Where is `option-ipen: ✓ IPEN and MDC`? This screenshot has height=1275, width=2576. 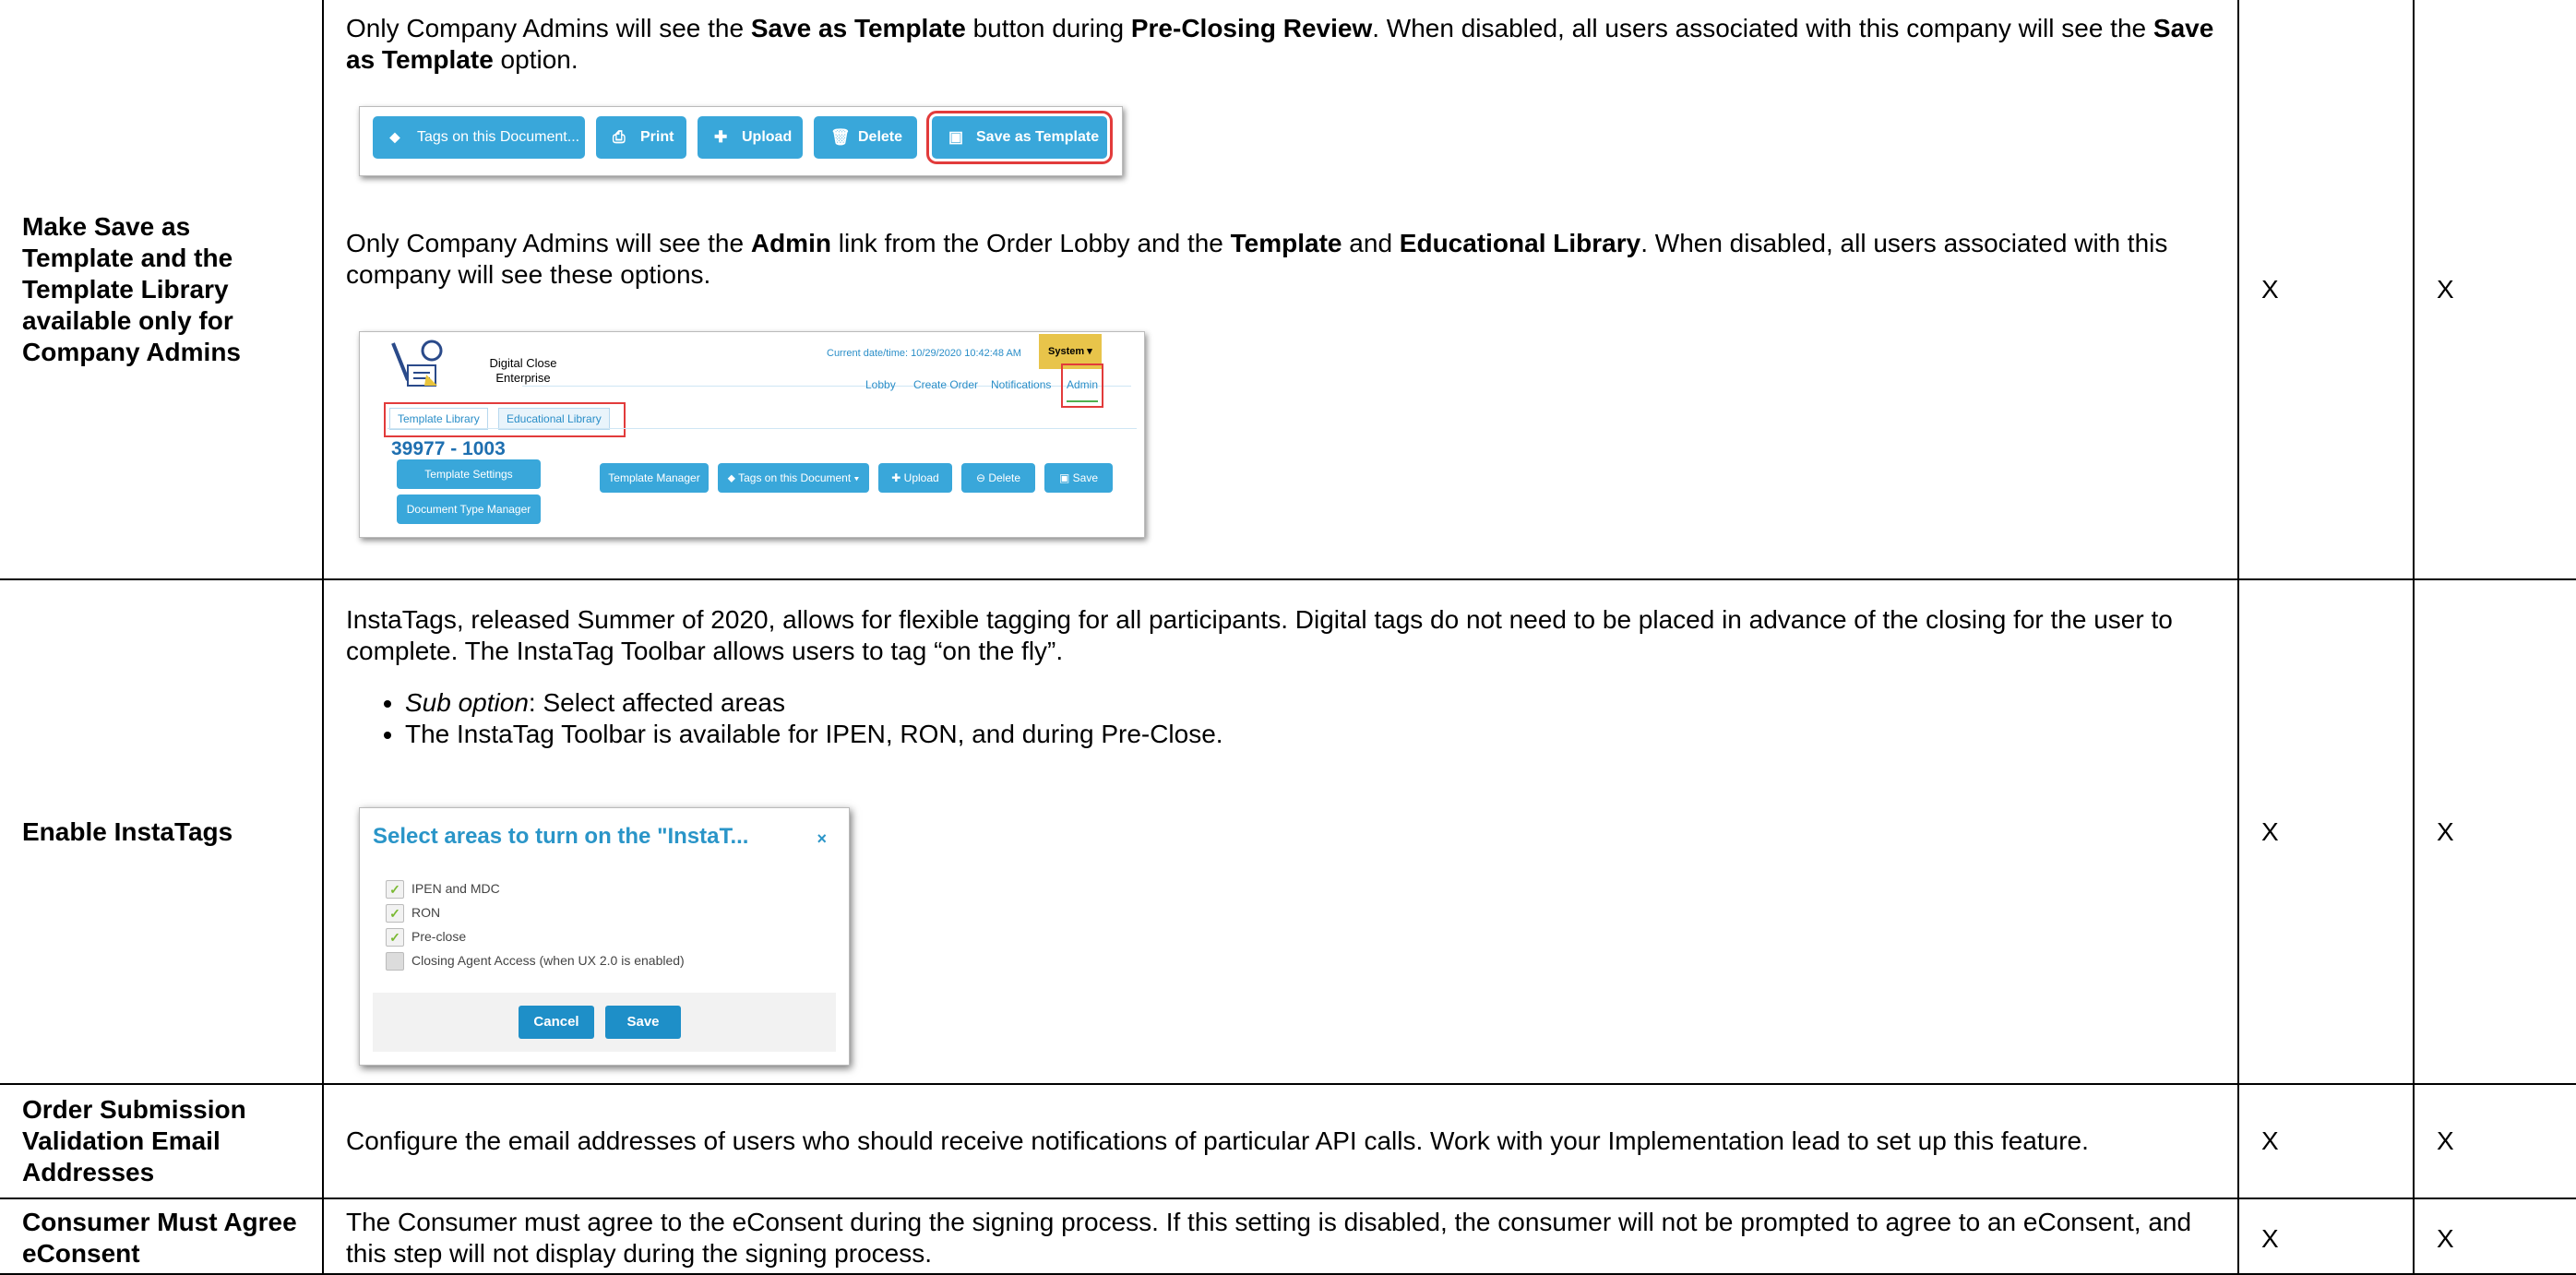
option-ipen: ✓ IPEN and MDC is located at coordinates (443, 889).